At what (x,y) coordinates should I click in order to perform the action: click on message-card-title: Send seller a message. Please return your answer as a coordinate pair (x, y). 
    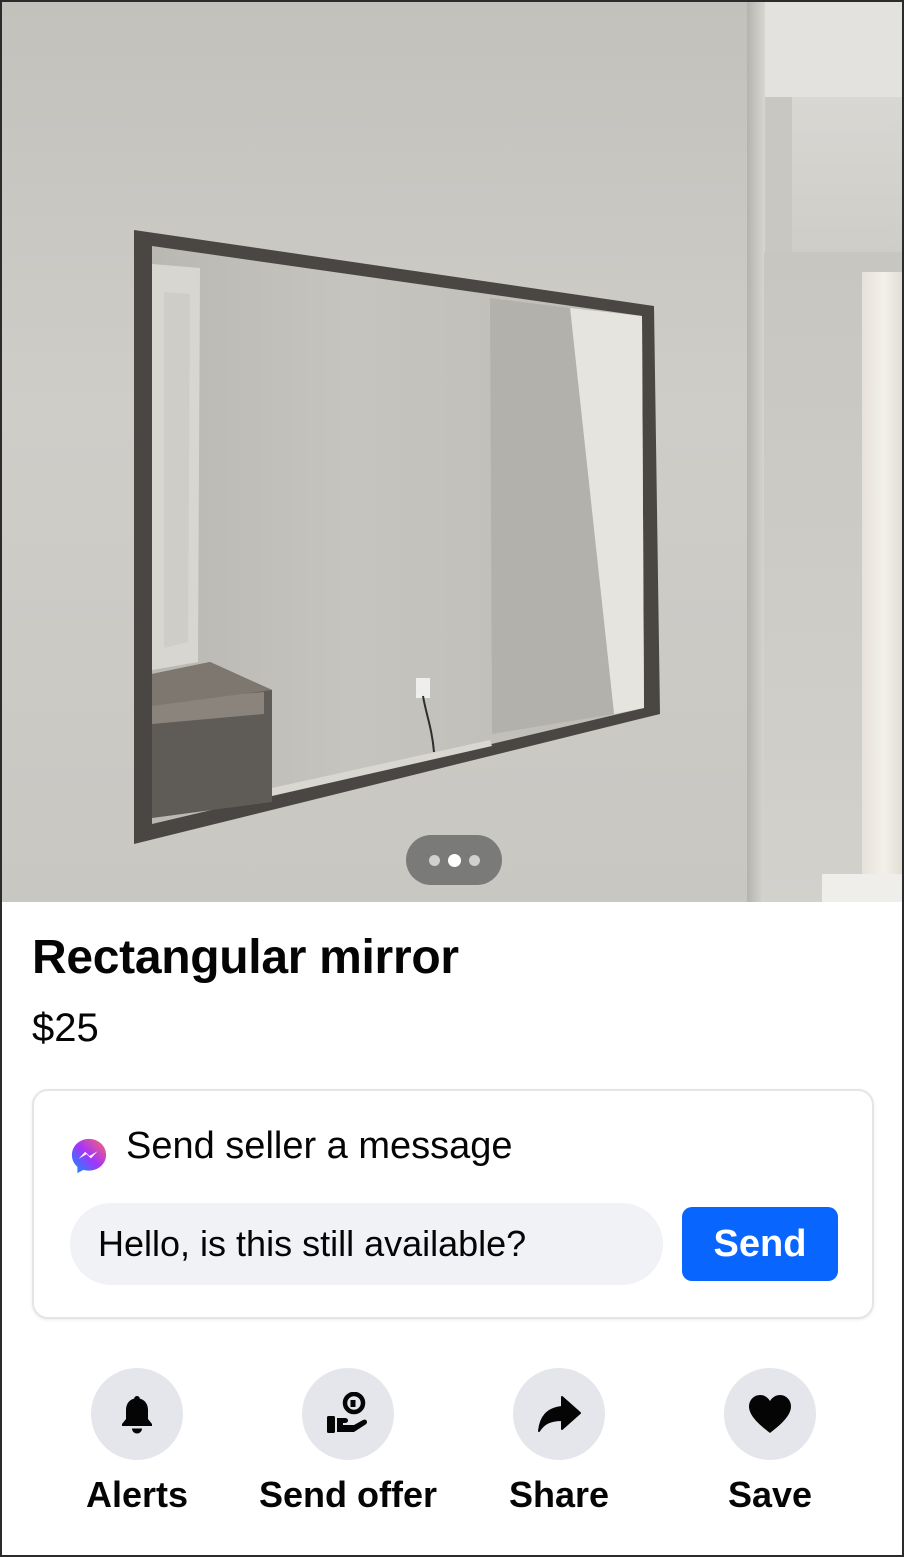
    Looking at the image, I should click on (319, 1146).